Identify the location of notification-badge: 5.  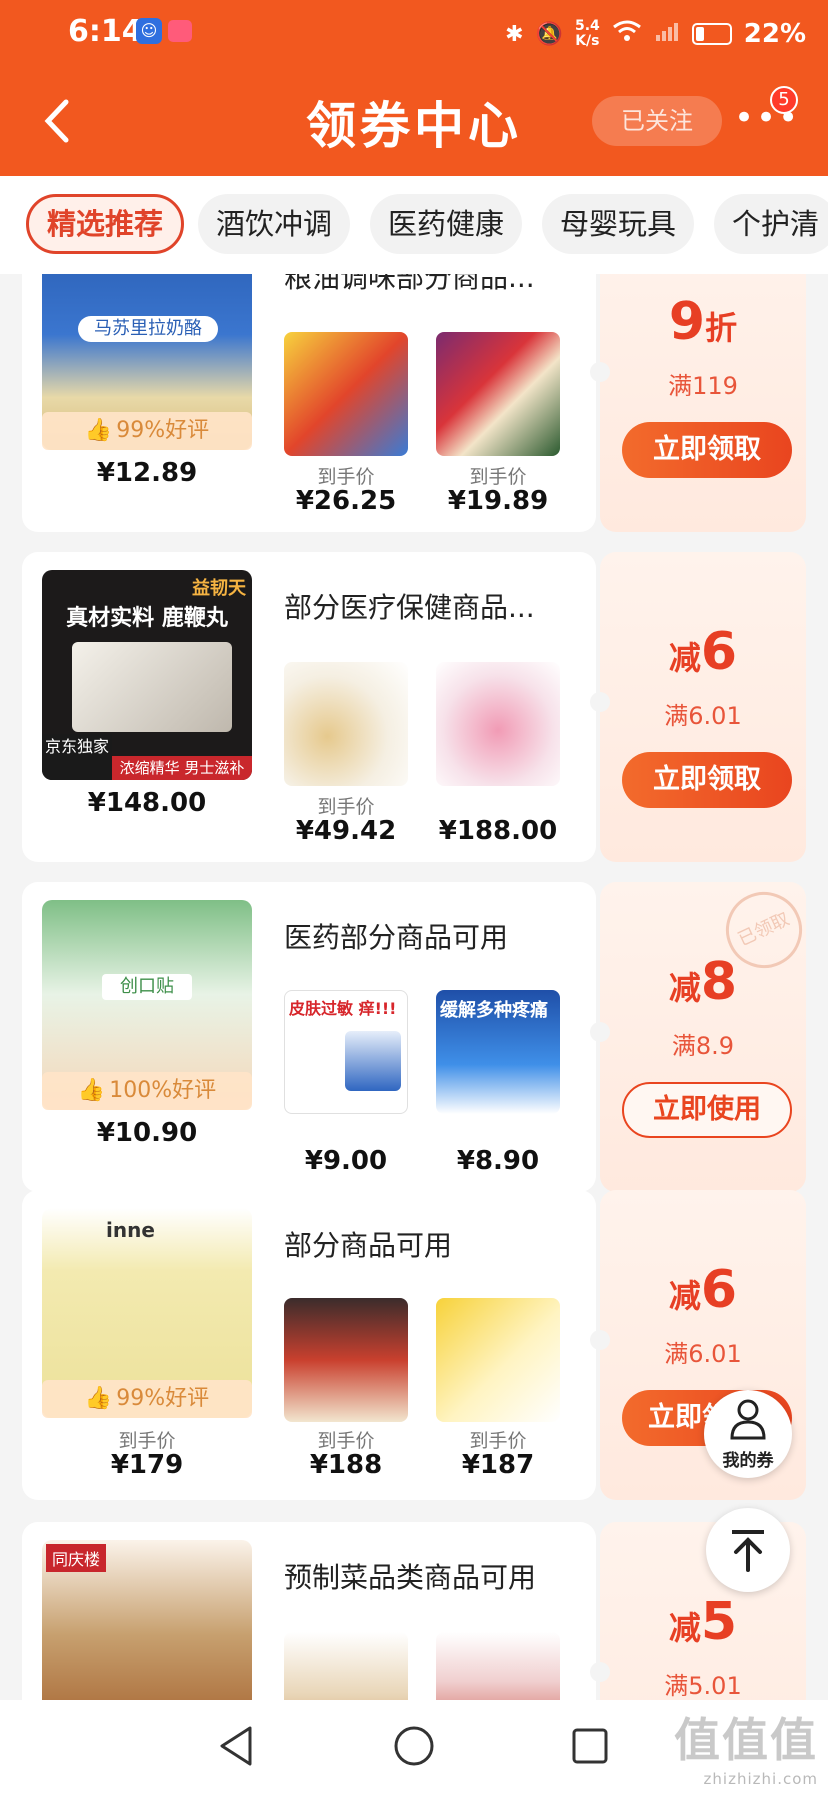
(784, 100).